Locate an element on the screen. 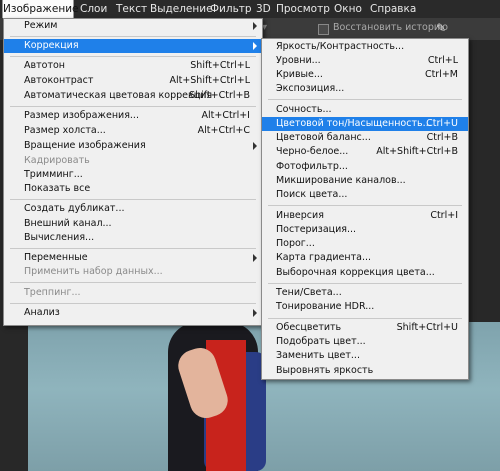  menu-item-label: Вращение изображения is located at coordinates (85, 145).